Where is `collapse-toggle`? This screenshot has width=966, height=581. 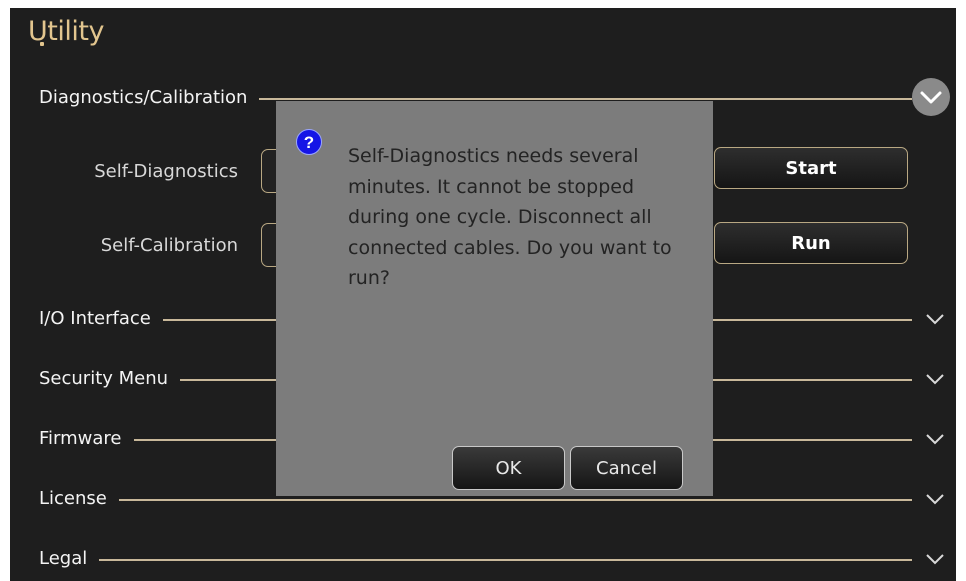
collapse-toggle is located at coordinates (931, 97).